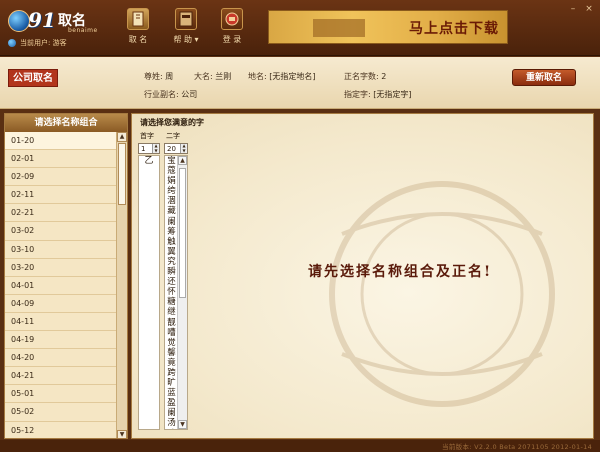  Describe the element at coordinates (203, 76) in the screenshot. I see `given-name-label: 大名:` at that location.